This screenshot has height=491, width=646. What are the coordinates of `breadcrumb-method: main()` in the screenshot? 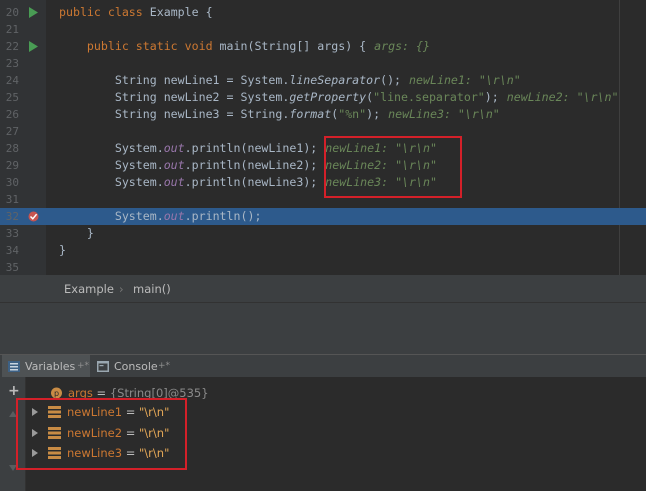 It's located at (152, 289).